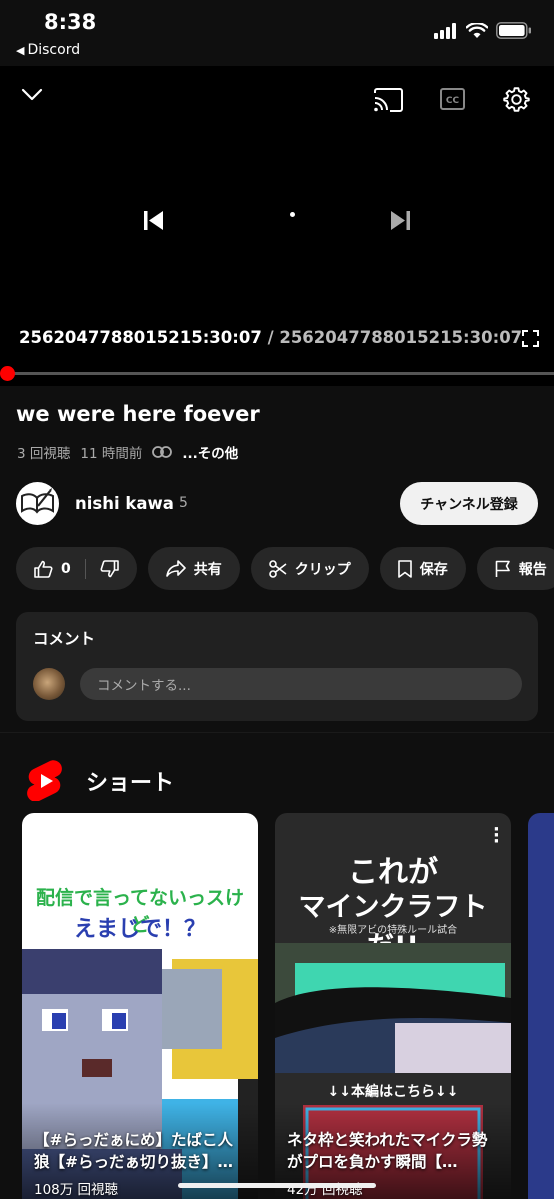 The image size is (554, 1199). What do you see at coordinates (530, 338) in the screenshot?
I see `fullscreen-icon` at bounding box center [530, 338].